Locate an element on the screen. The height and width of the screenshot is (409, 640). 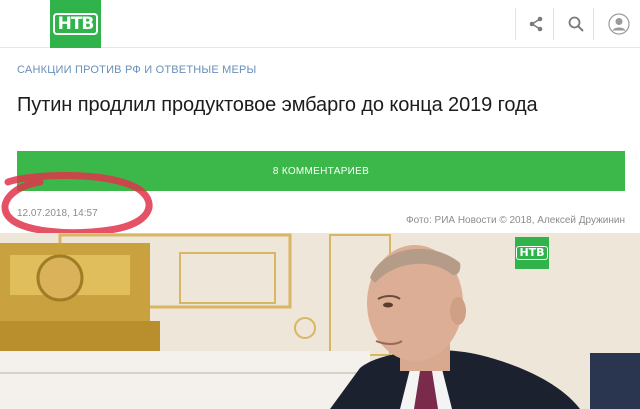
category-link: САНКЦИИ ПРОТИВ РФ И ОТВЕТНЫЕ МЕРЫ is located at coordinates (137, 70).